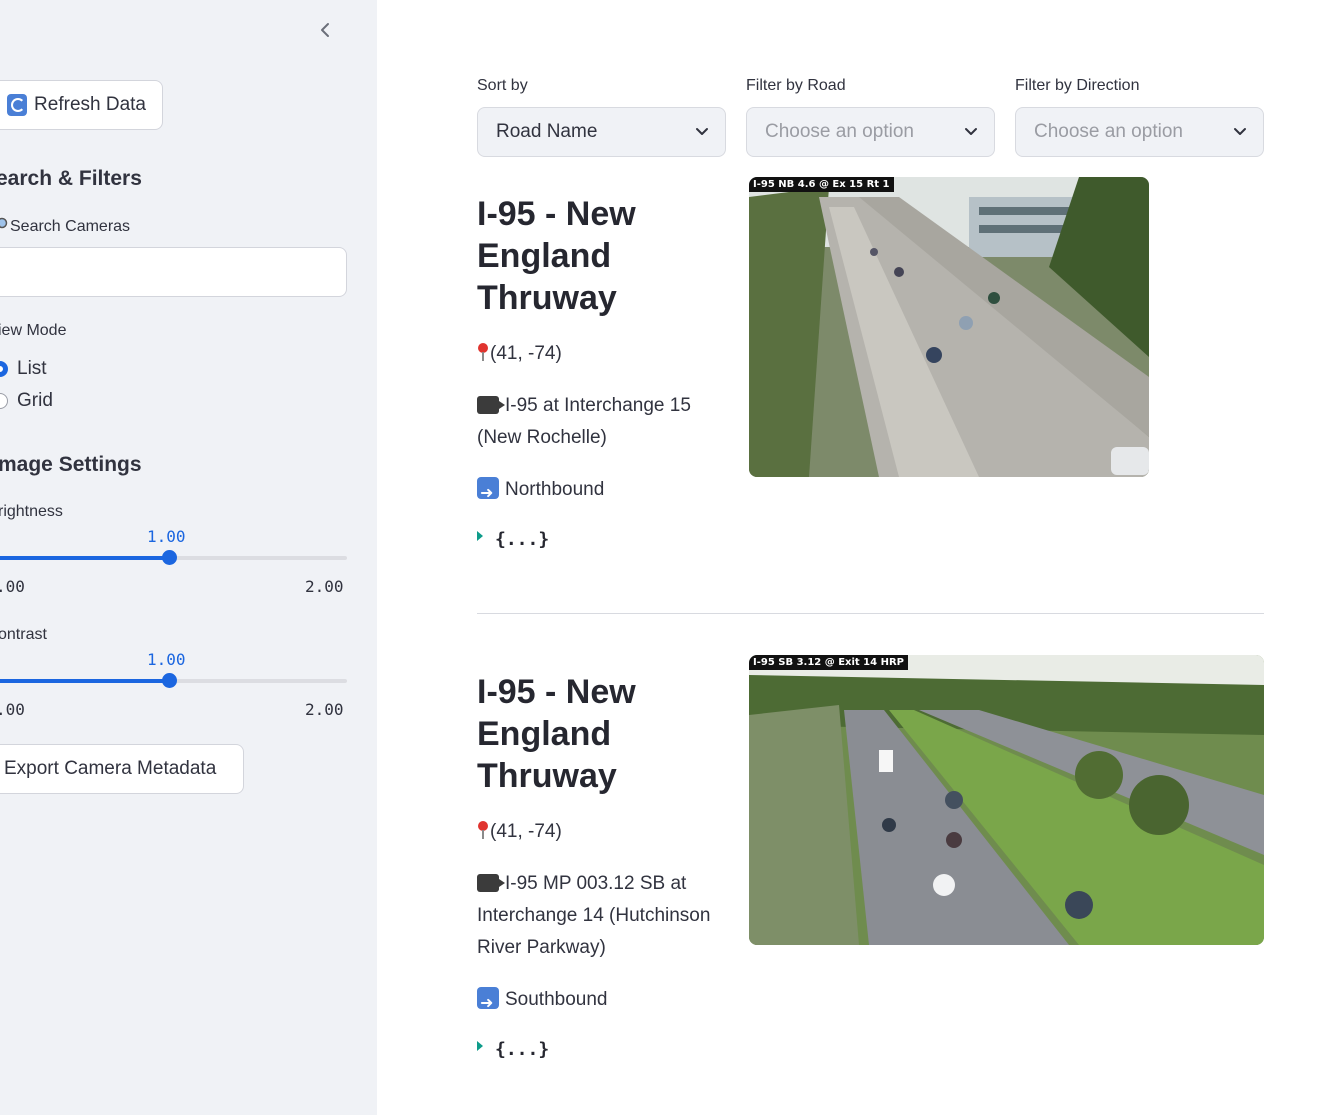 The image size is (1344, 1115). Describe the element at coordinates (796, 85) in the screenshot. I see `filter-road-label: Filter by Road` at that location.